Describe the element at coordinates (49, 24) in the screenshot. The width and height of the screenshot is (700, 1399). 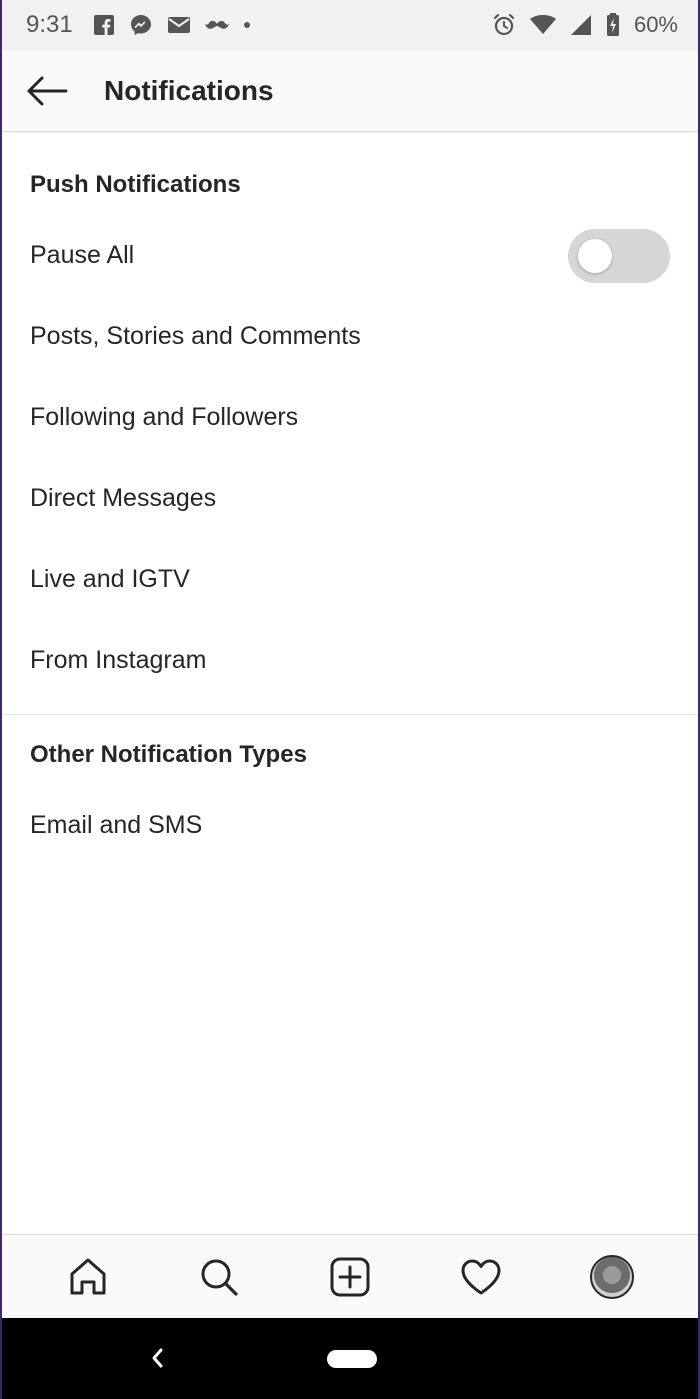
I see `status-time: 9:31` at that location.